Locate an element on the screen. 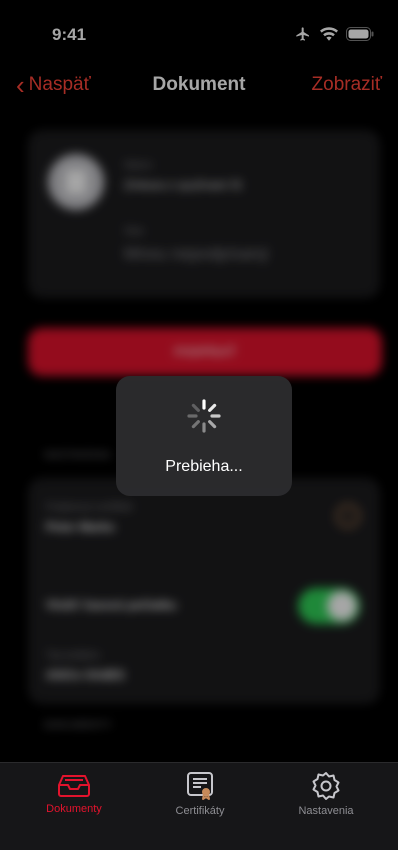 This screenshot has width=398, height=850. tab-settings: Nastavenia is located at coordinates (326, 794).